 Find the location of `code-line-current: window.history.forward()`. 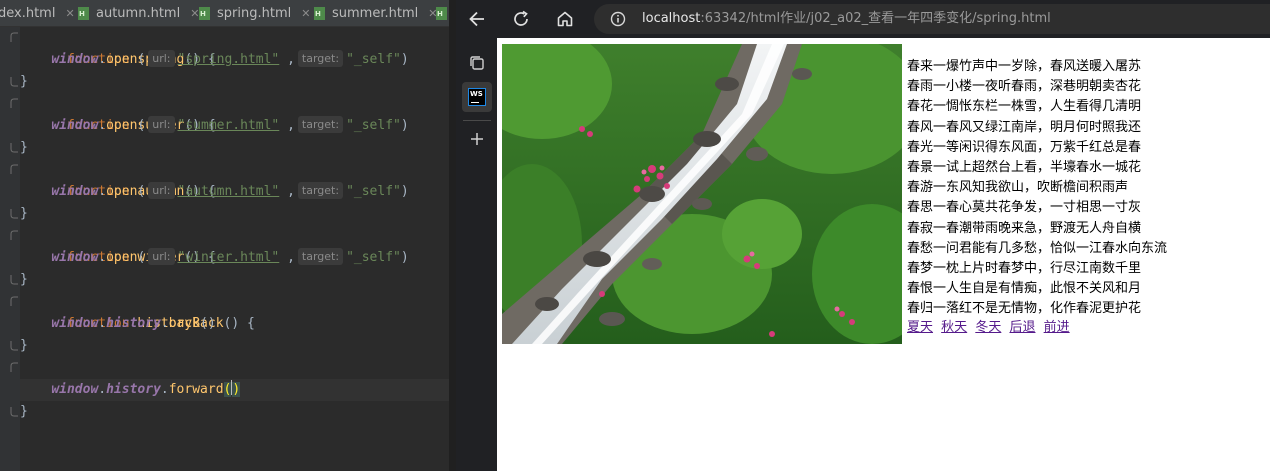

code-line-current: window.history.forward() is located at coordinates (234, 390).